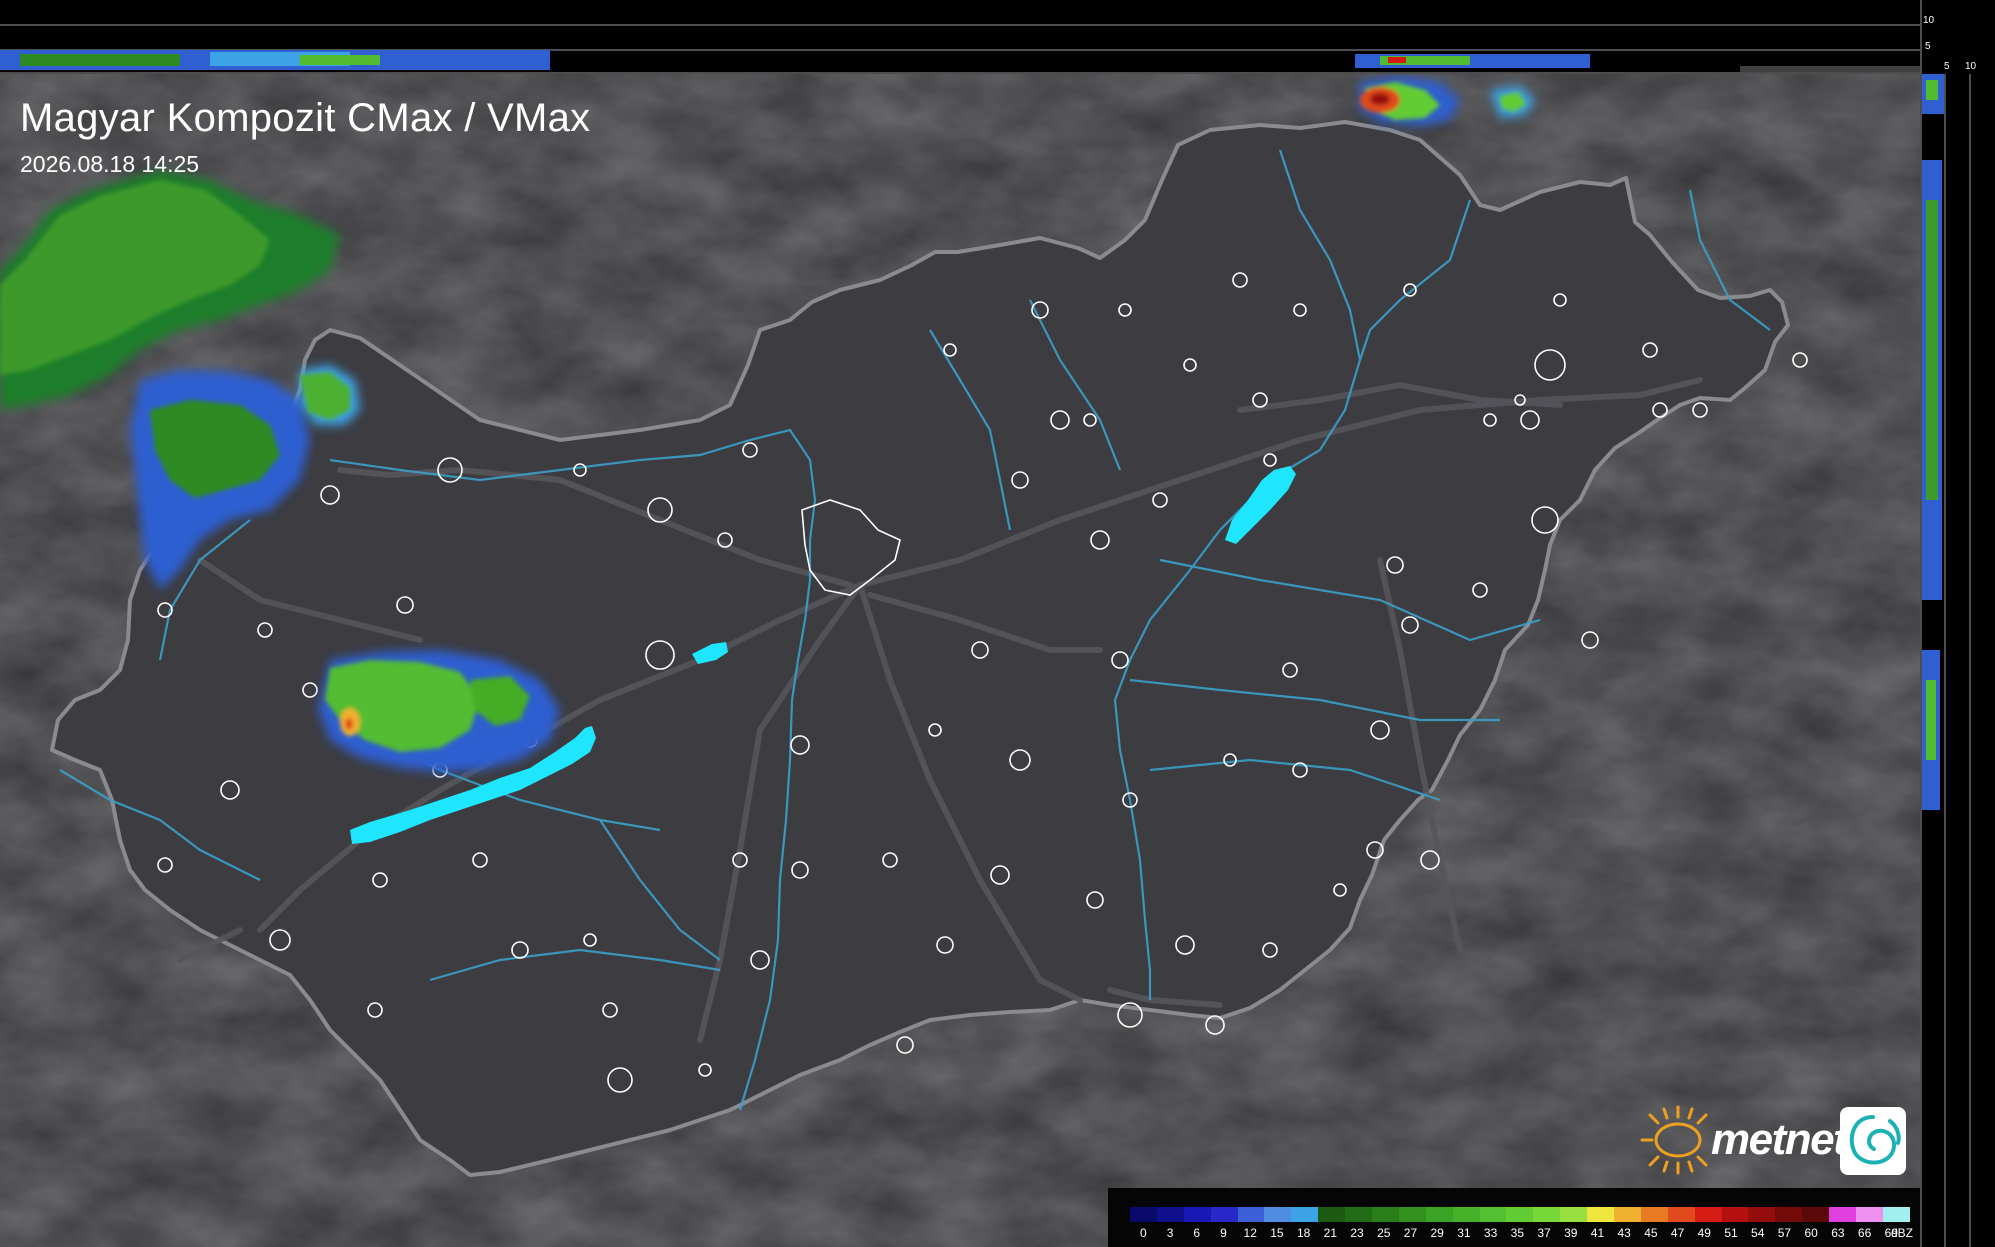 Image resolution: width=1995 pixels, height=1247 pixels. What do you see at coordinates (960, 37) in the screenshot?
I see `top-profile-panel` at bounding box center [960, 37].